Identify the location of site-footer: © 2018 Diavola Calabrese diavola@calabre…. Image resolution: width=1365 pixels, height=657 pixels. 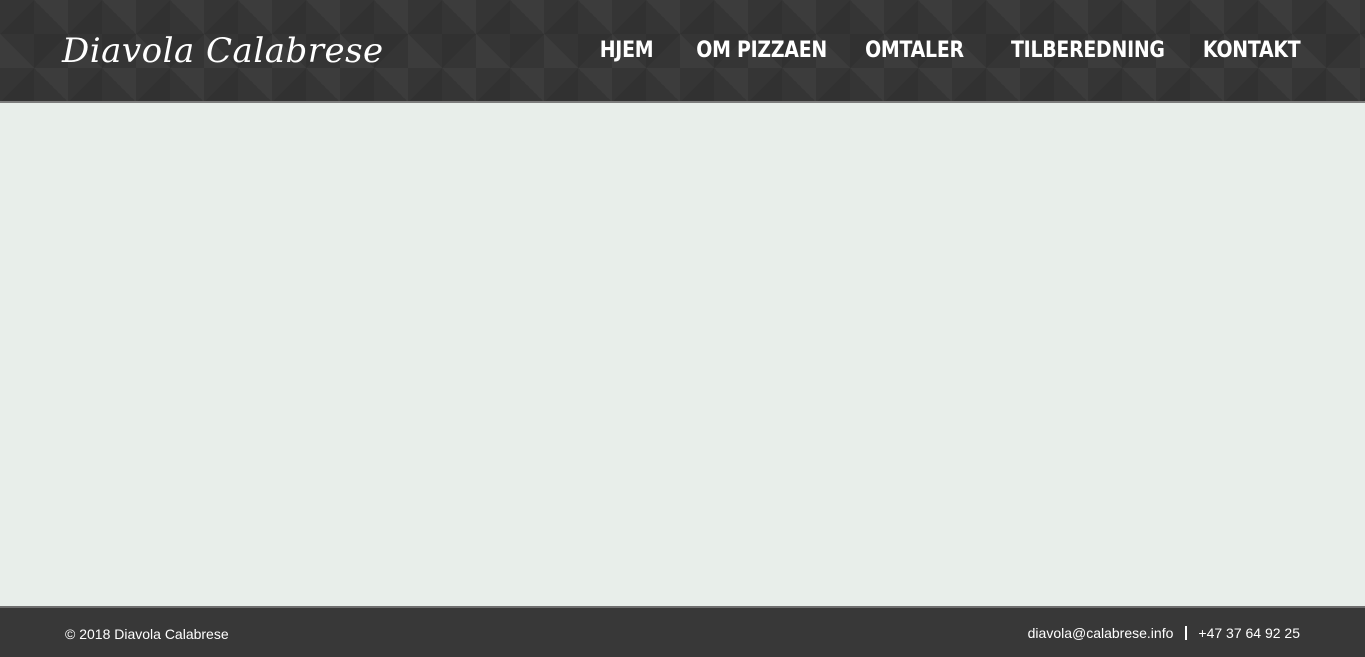
(682, 631).